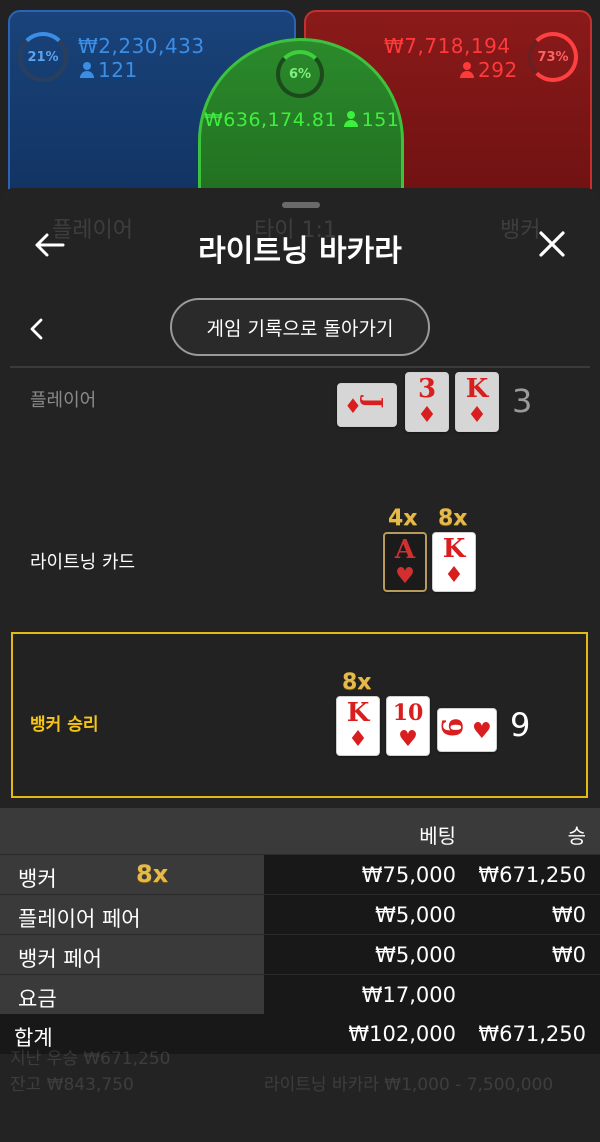  Describe the element at coordinates (300, 914) in the screenshot. I see `table-row: 플레이어 페어 ₩5,000 ₩0` at that location.